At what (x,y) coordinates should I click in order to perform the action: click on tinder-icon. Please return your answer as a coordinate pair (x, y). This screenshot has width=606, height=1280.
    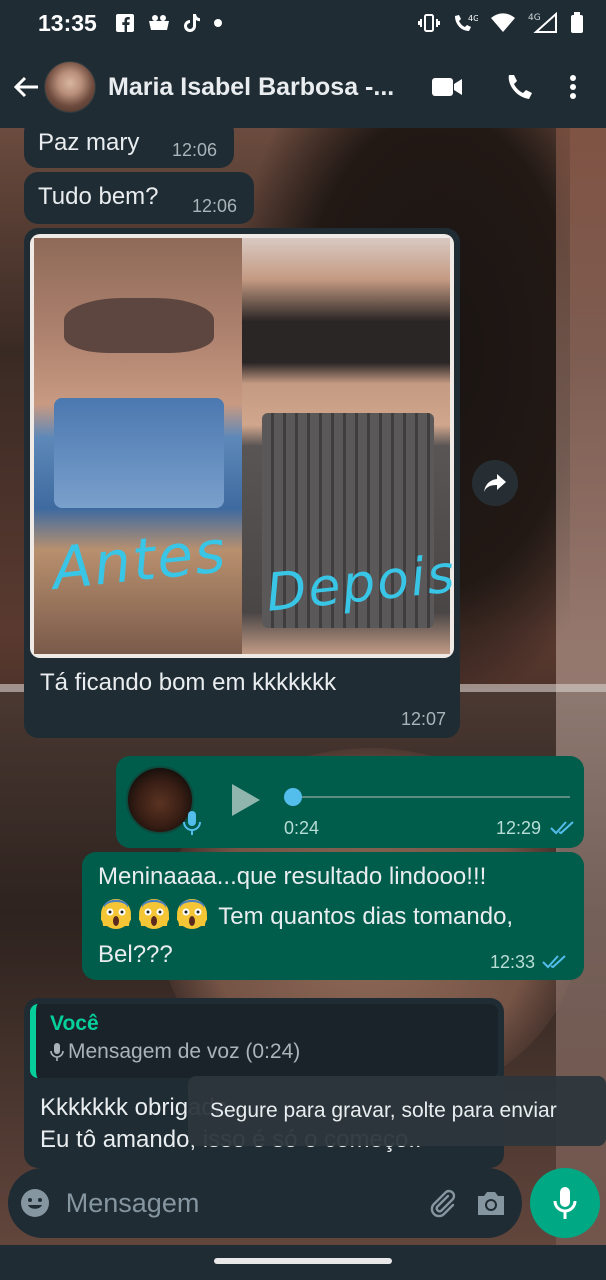
    Looking at the image, I should click on (159, 23).